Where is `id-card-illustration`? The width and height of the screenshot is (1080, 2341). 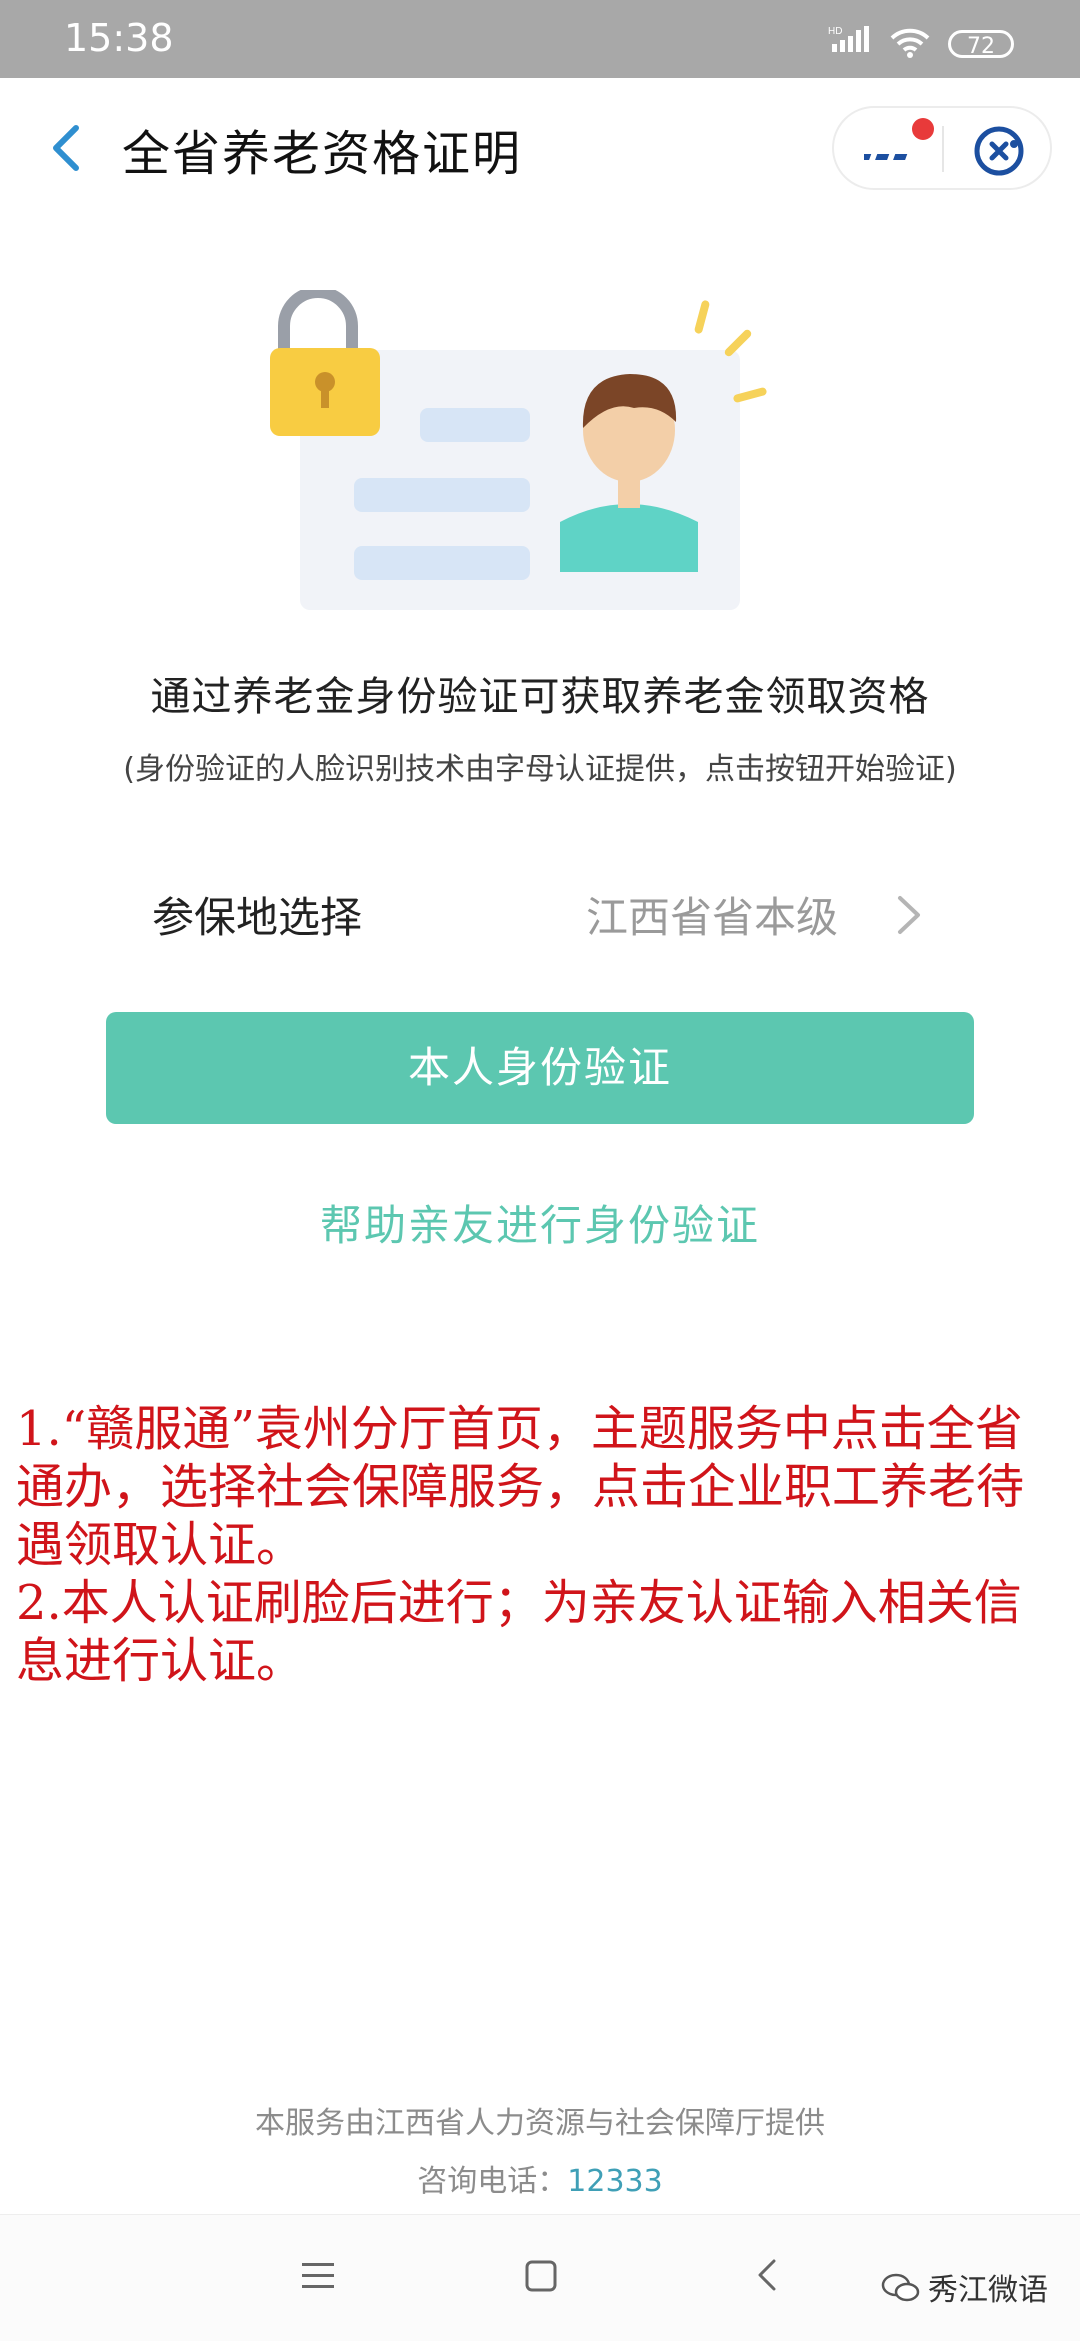
id-card-illustration is located at coordinates (540, 458).